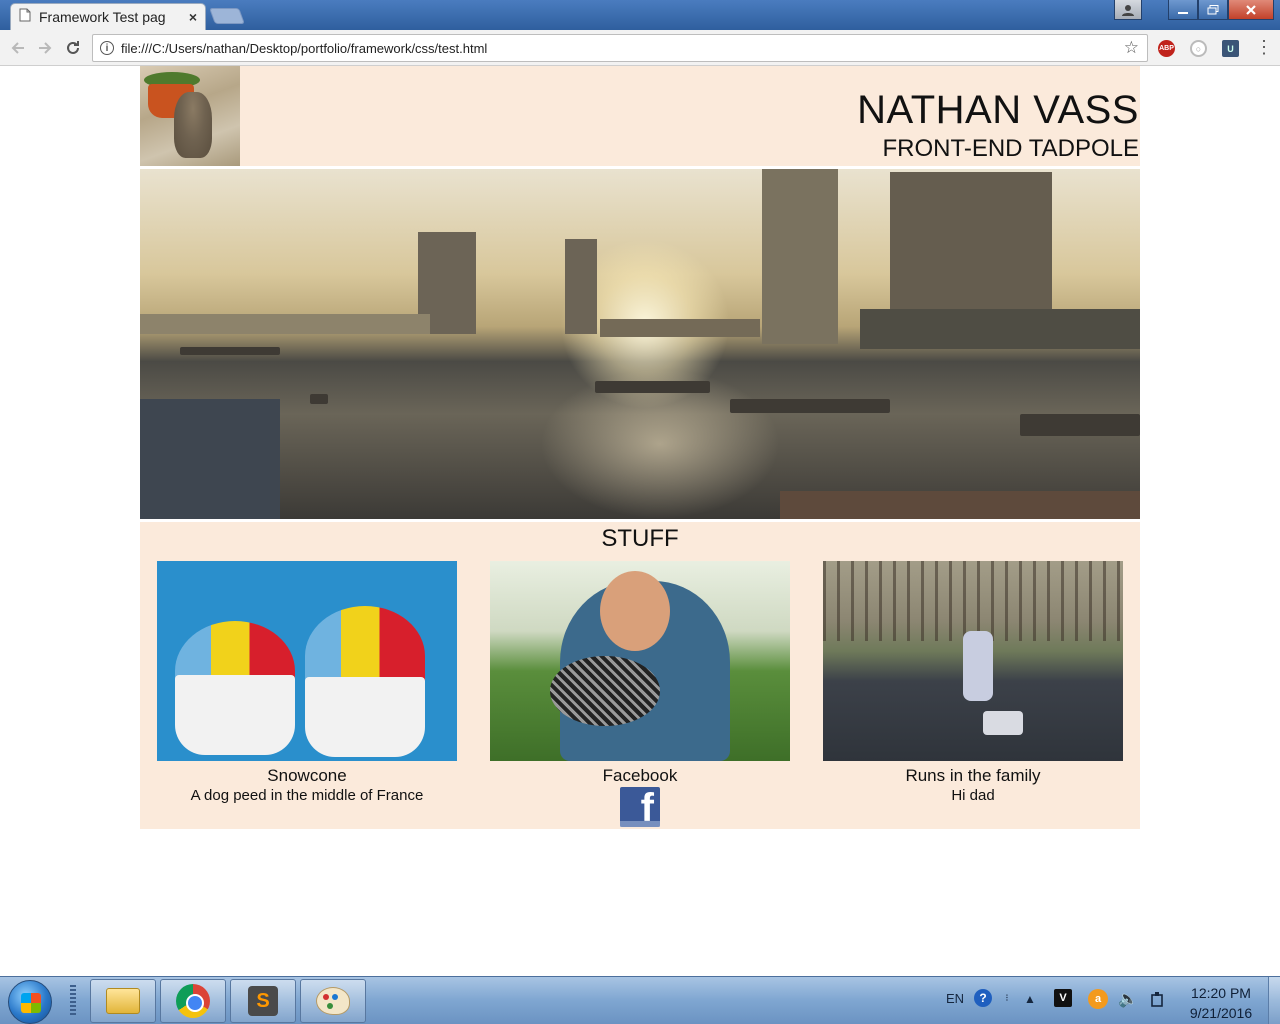 This screenshot has height=1024, width=1280. Describe the element at coordinates (640, 661) in the screenshot. I see `person-holding-chicken-image` at that location.